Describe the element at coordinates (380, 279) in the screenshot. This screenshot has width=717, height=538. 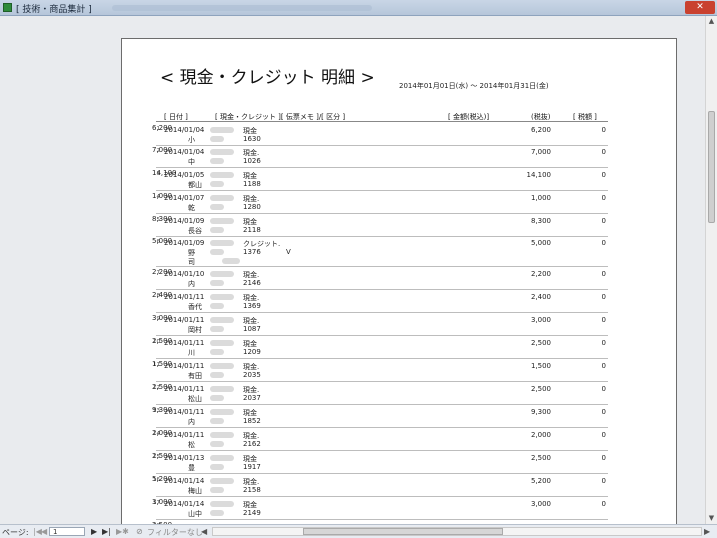
I see `table-row: 7 2014/01/10 内現金. 2146 2,200 2,200 0` at that location.